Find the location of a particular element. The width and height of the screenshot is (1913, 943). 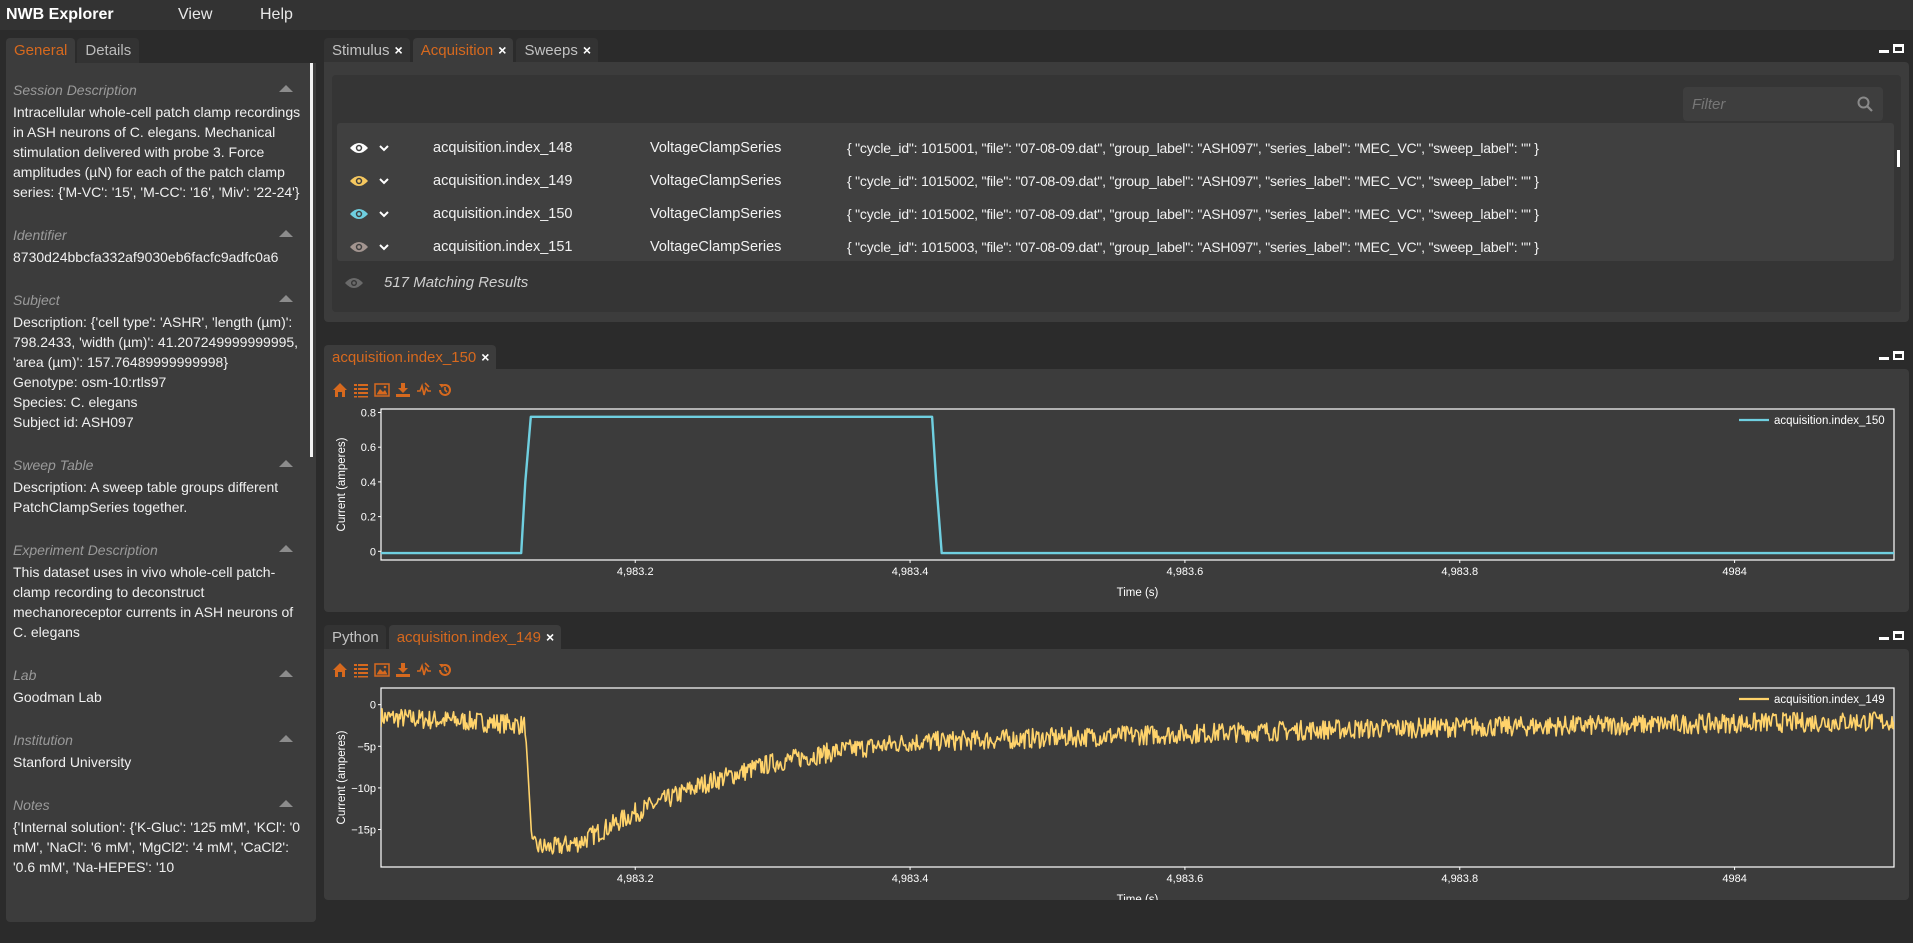

row-name: acquisition.index_149 is located at coordinates (503, 180).